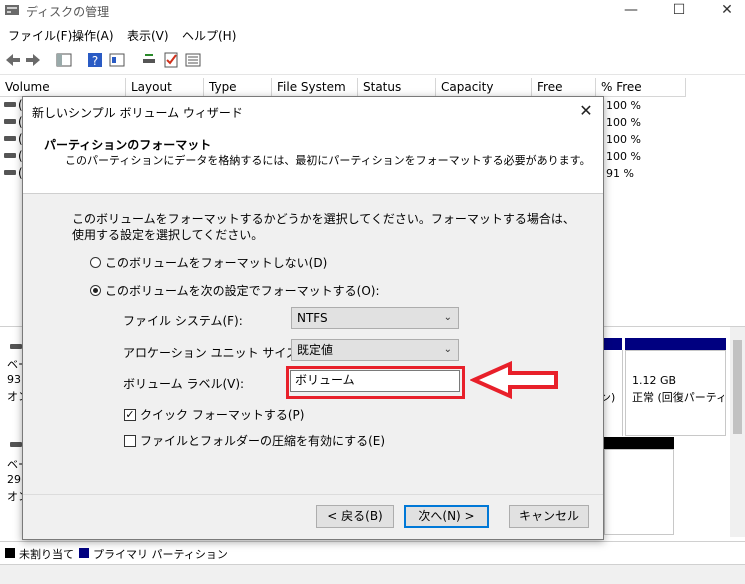  What do you see at coordinates (375, 382) in the screenshot?
I see `annotation-highlight-box` at bounding box center [375, 382].